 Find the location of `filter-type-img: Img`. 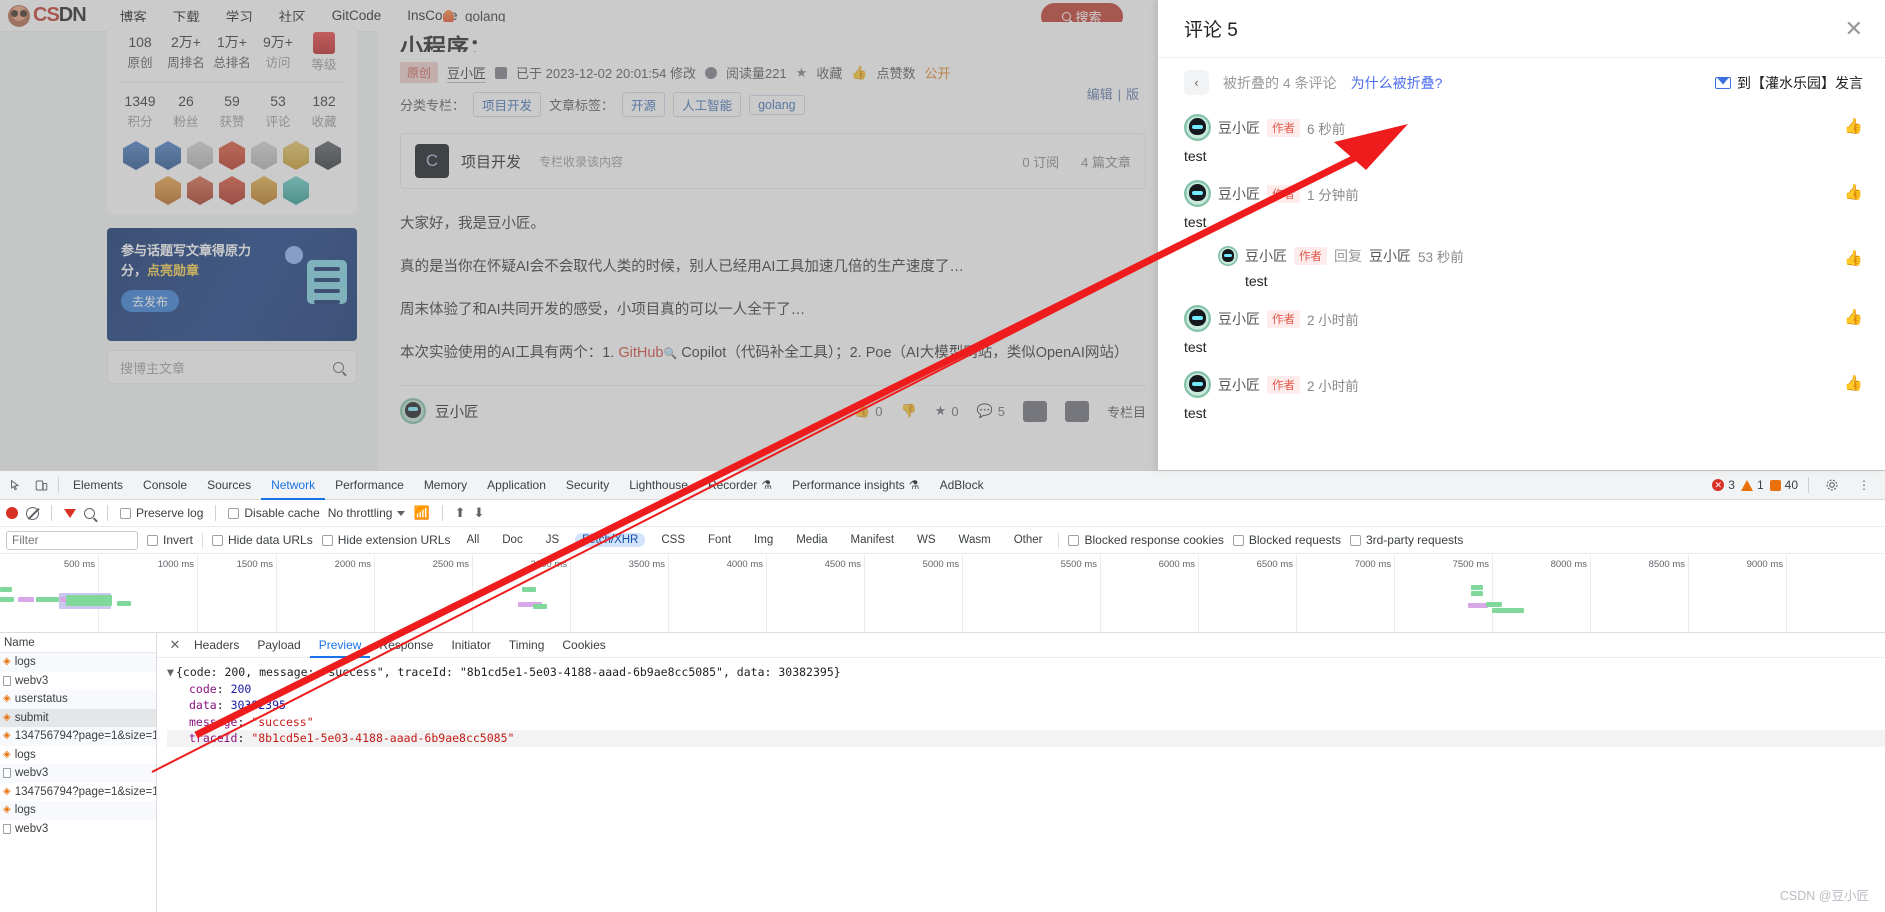

filter-type-img: Img is located at coordinates (763, 540).